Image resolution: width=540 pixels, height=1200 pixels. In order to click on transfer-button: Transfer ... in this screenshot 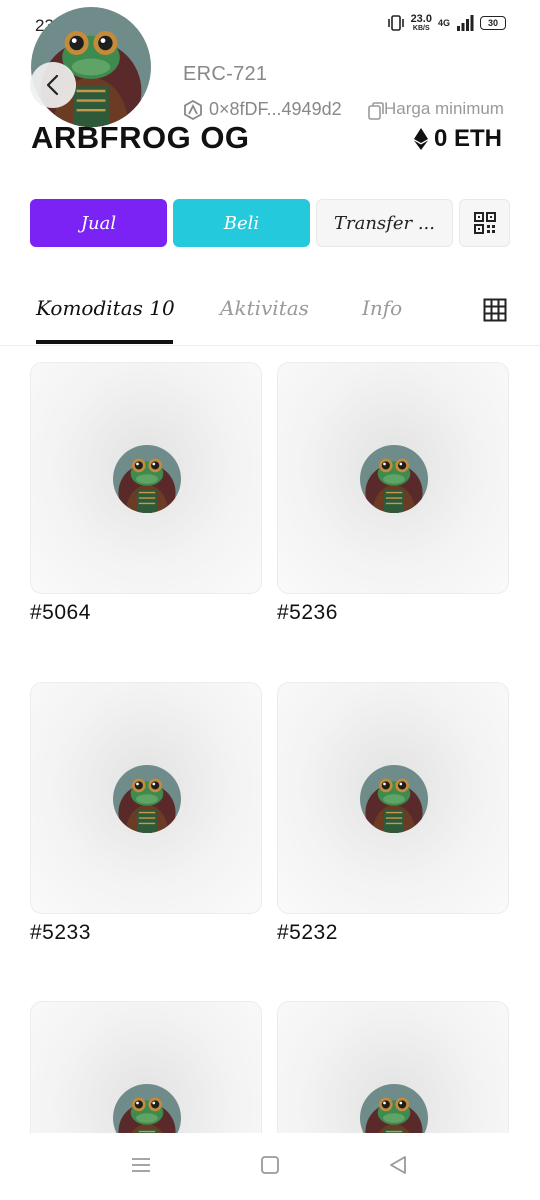, I will do `click(384, 223)`.